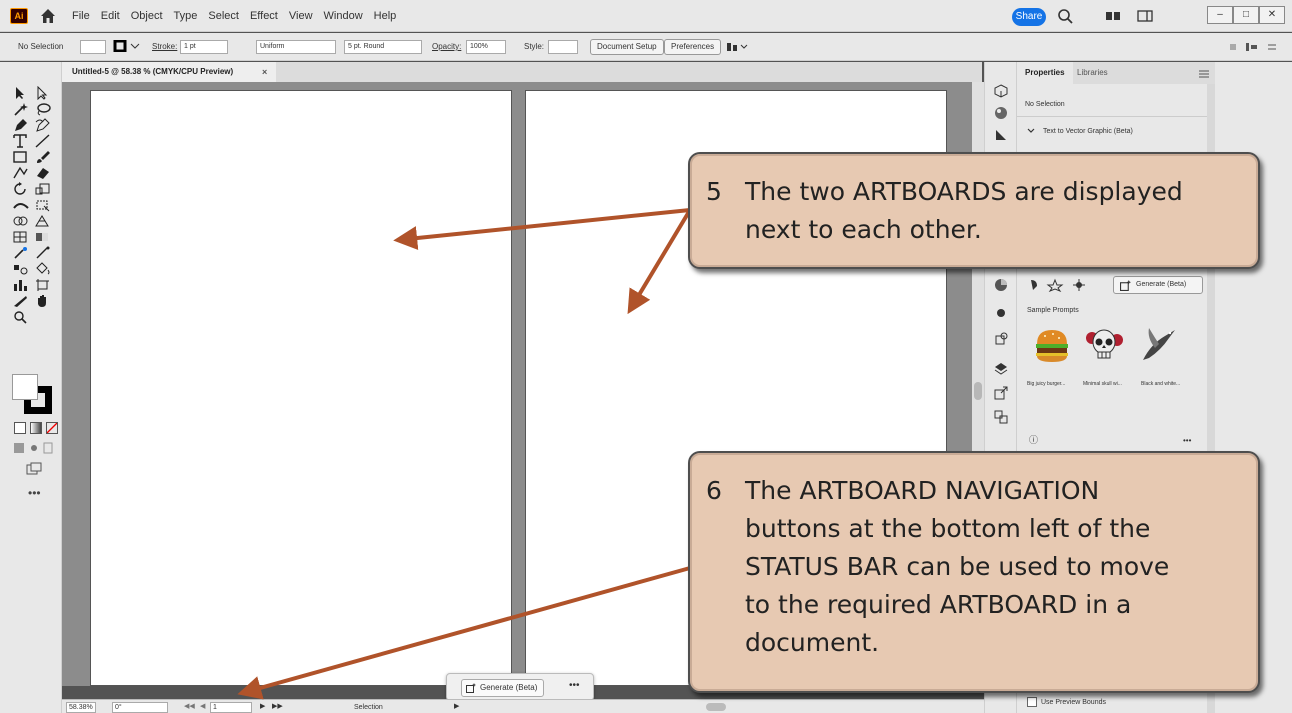  I want to click on first-artboard-button: ◀◀, so click(189, 707).